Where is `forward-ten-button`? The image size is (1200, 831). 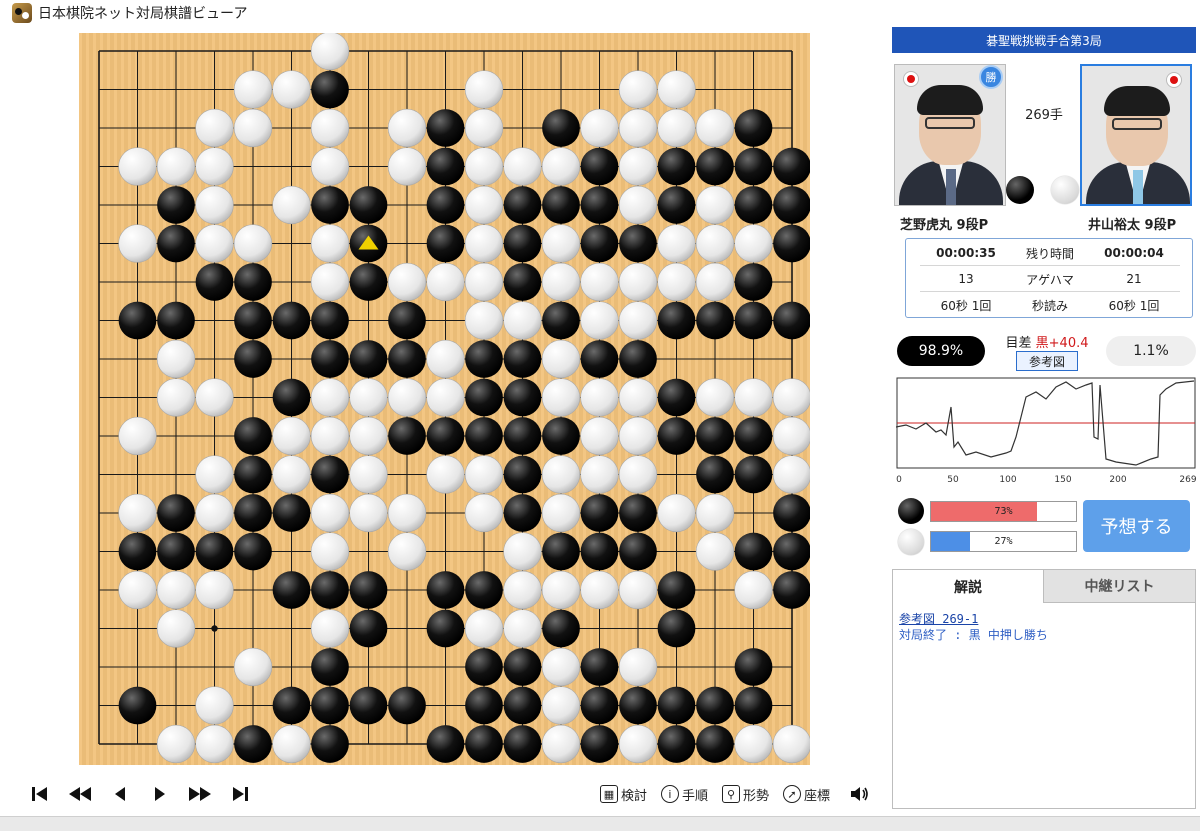 forward-ten-button is located at coordinates (200, 794).